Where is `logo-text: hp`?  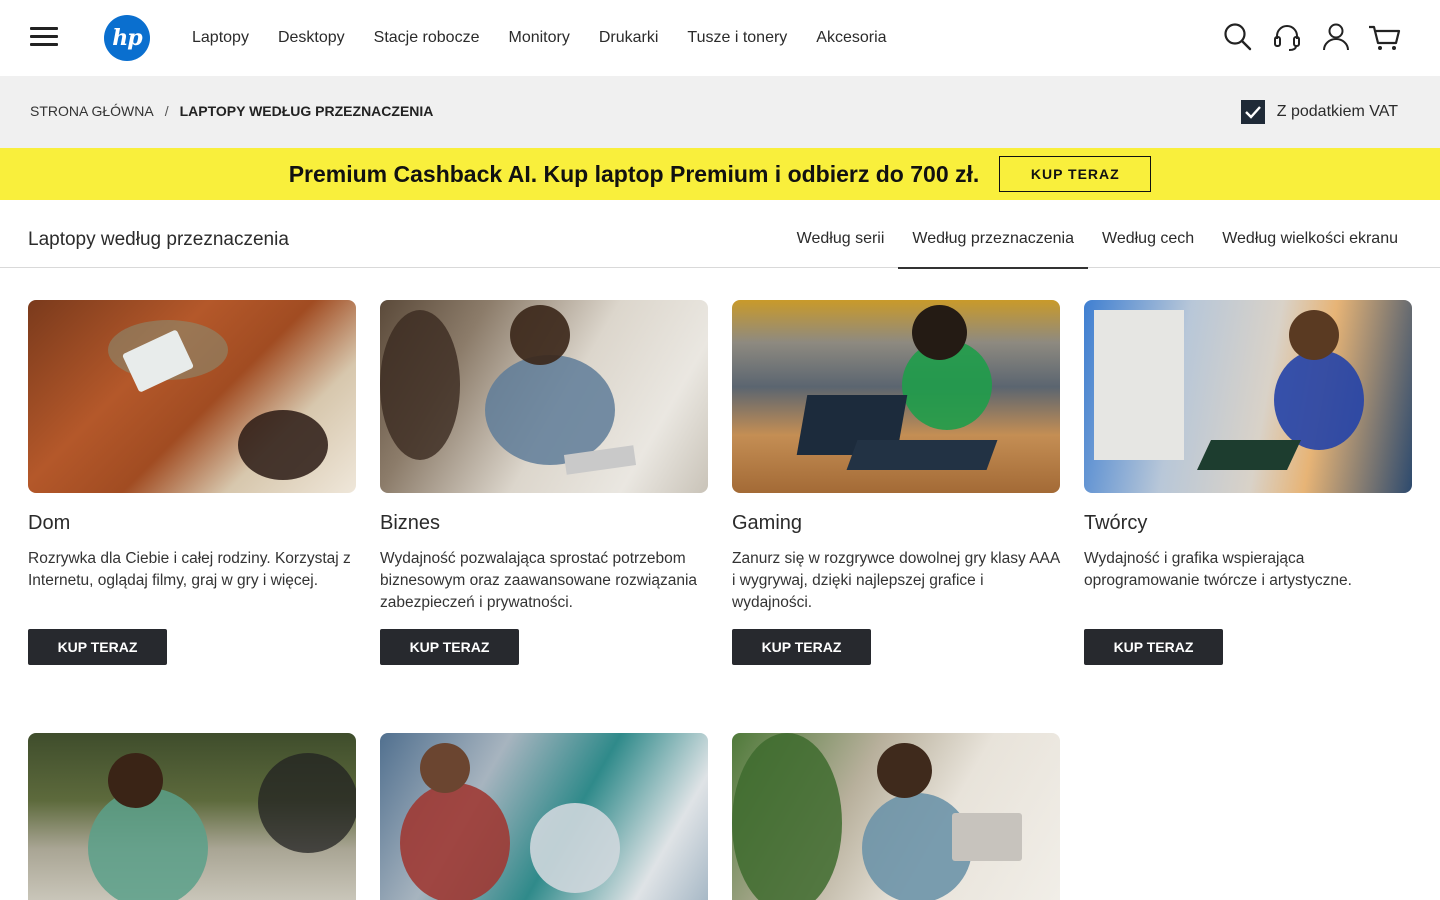
logo-text: hp is located at coordinates (127, 38).